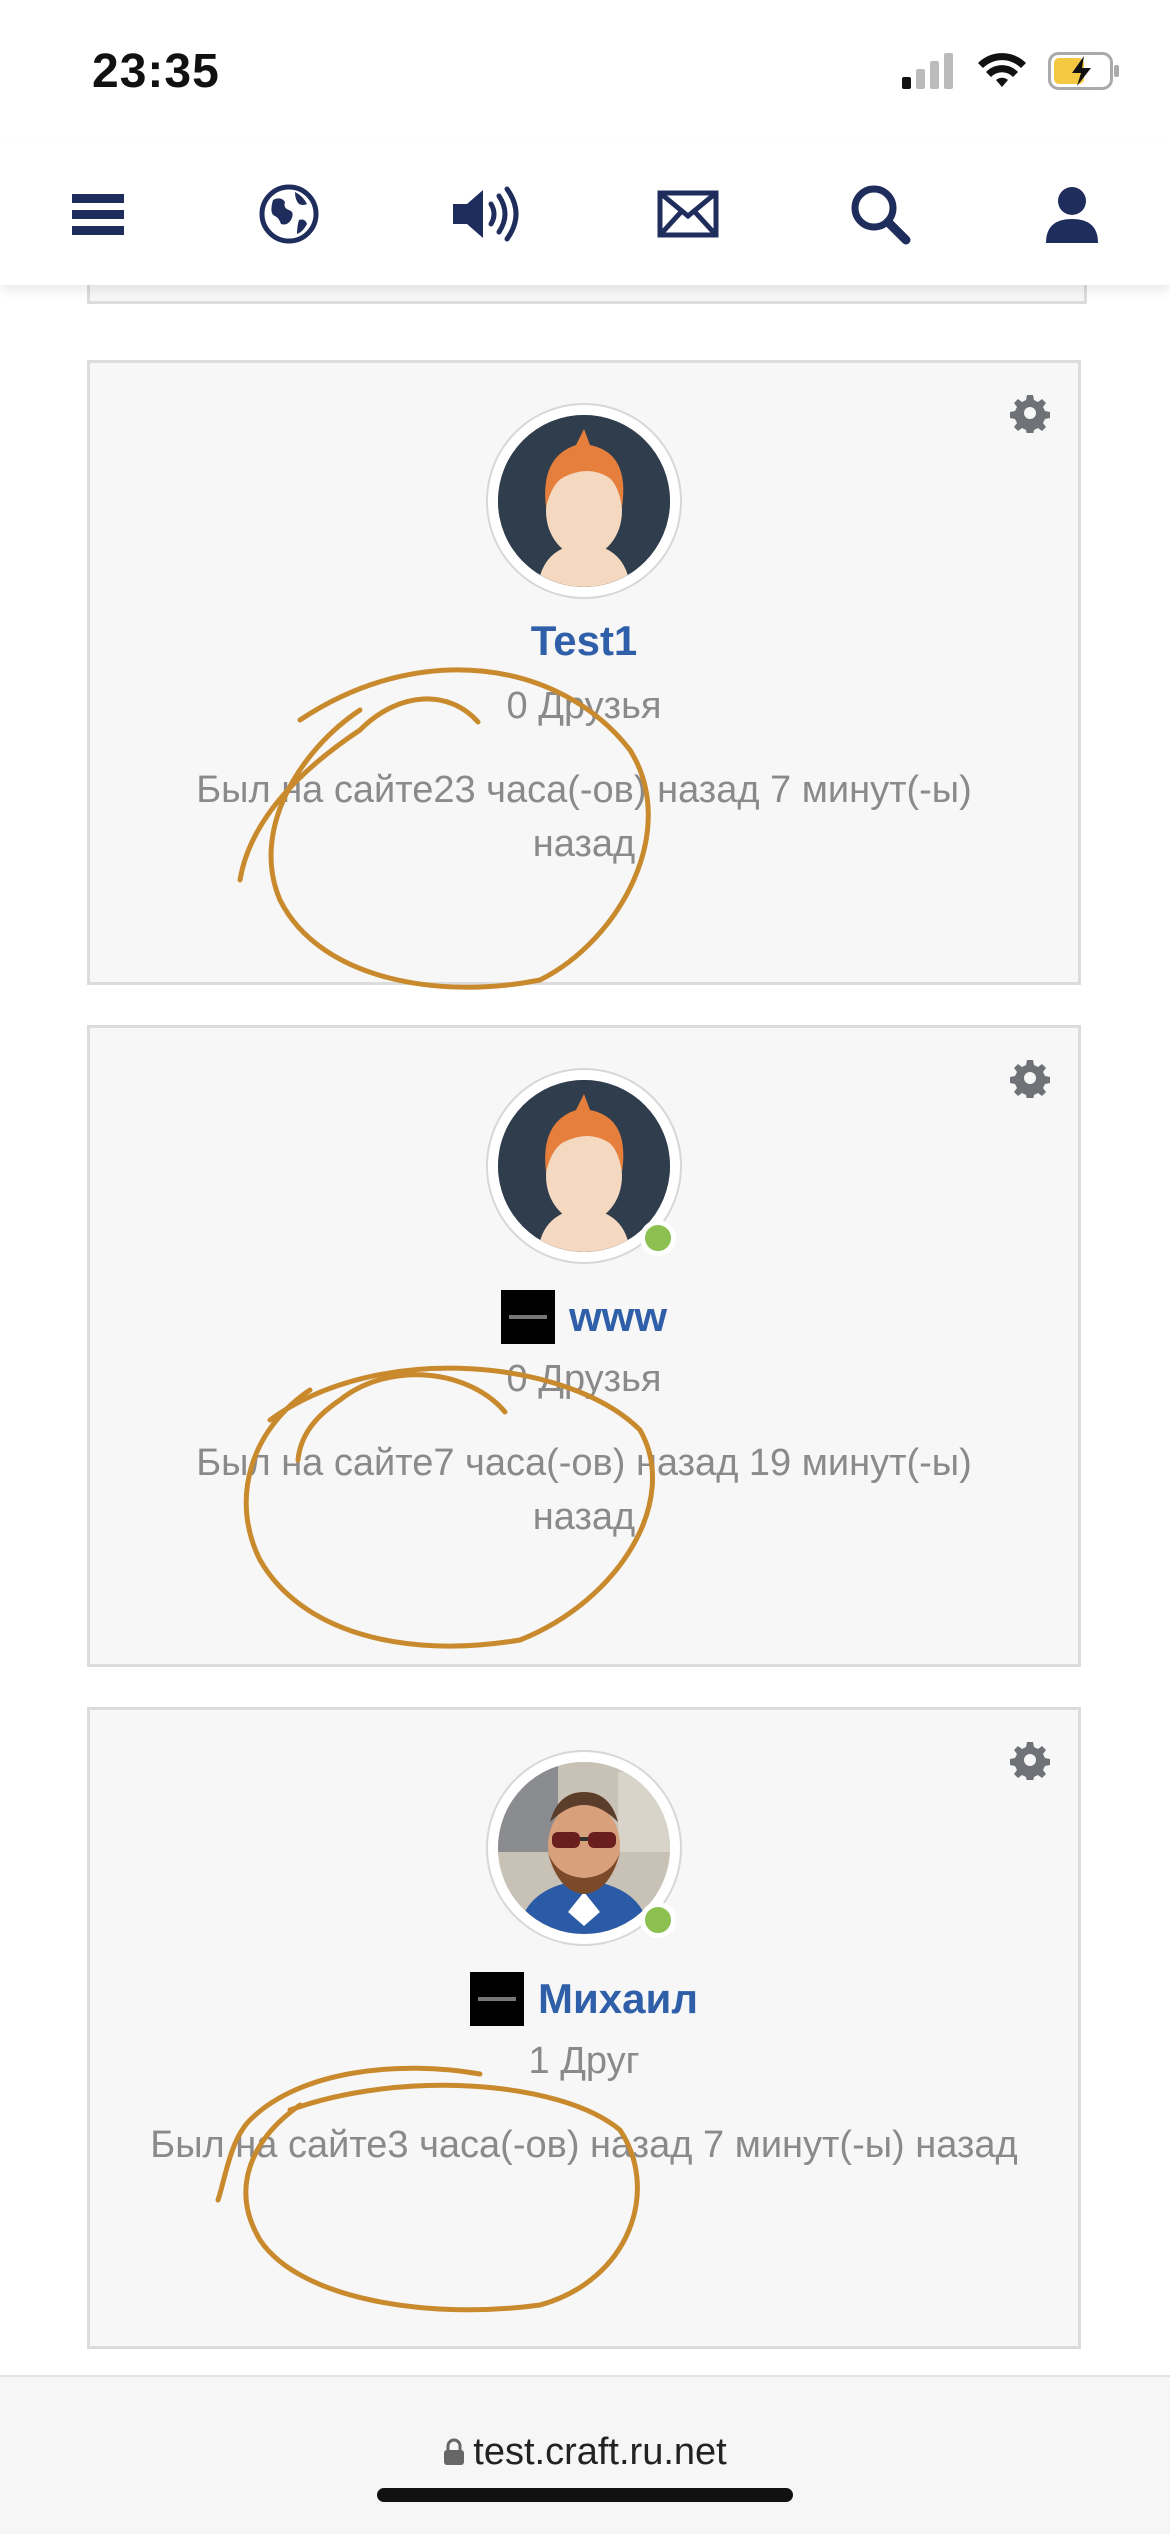  I want to click on home-indicator, so click(585, 2495).